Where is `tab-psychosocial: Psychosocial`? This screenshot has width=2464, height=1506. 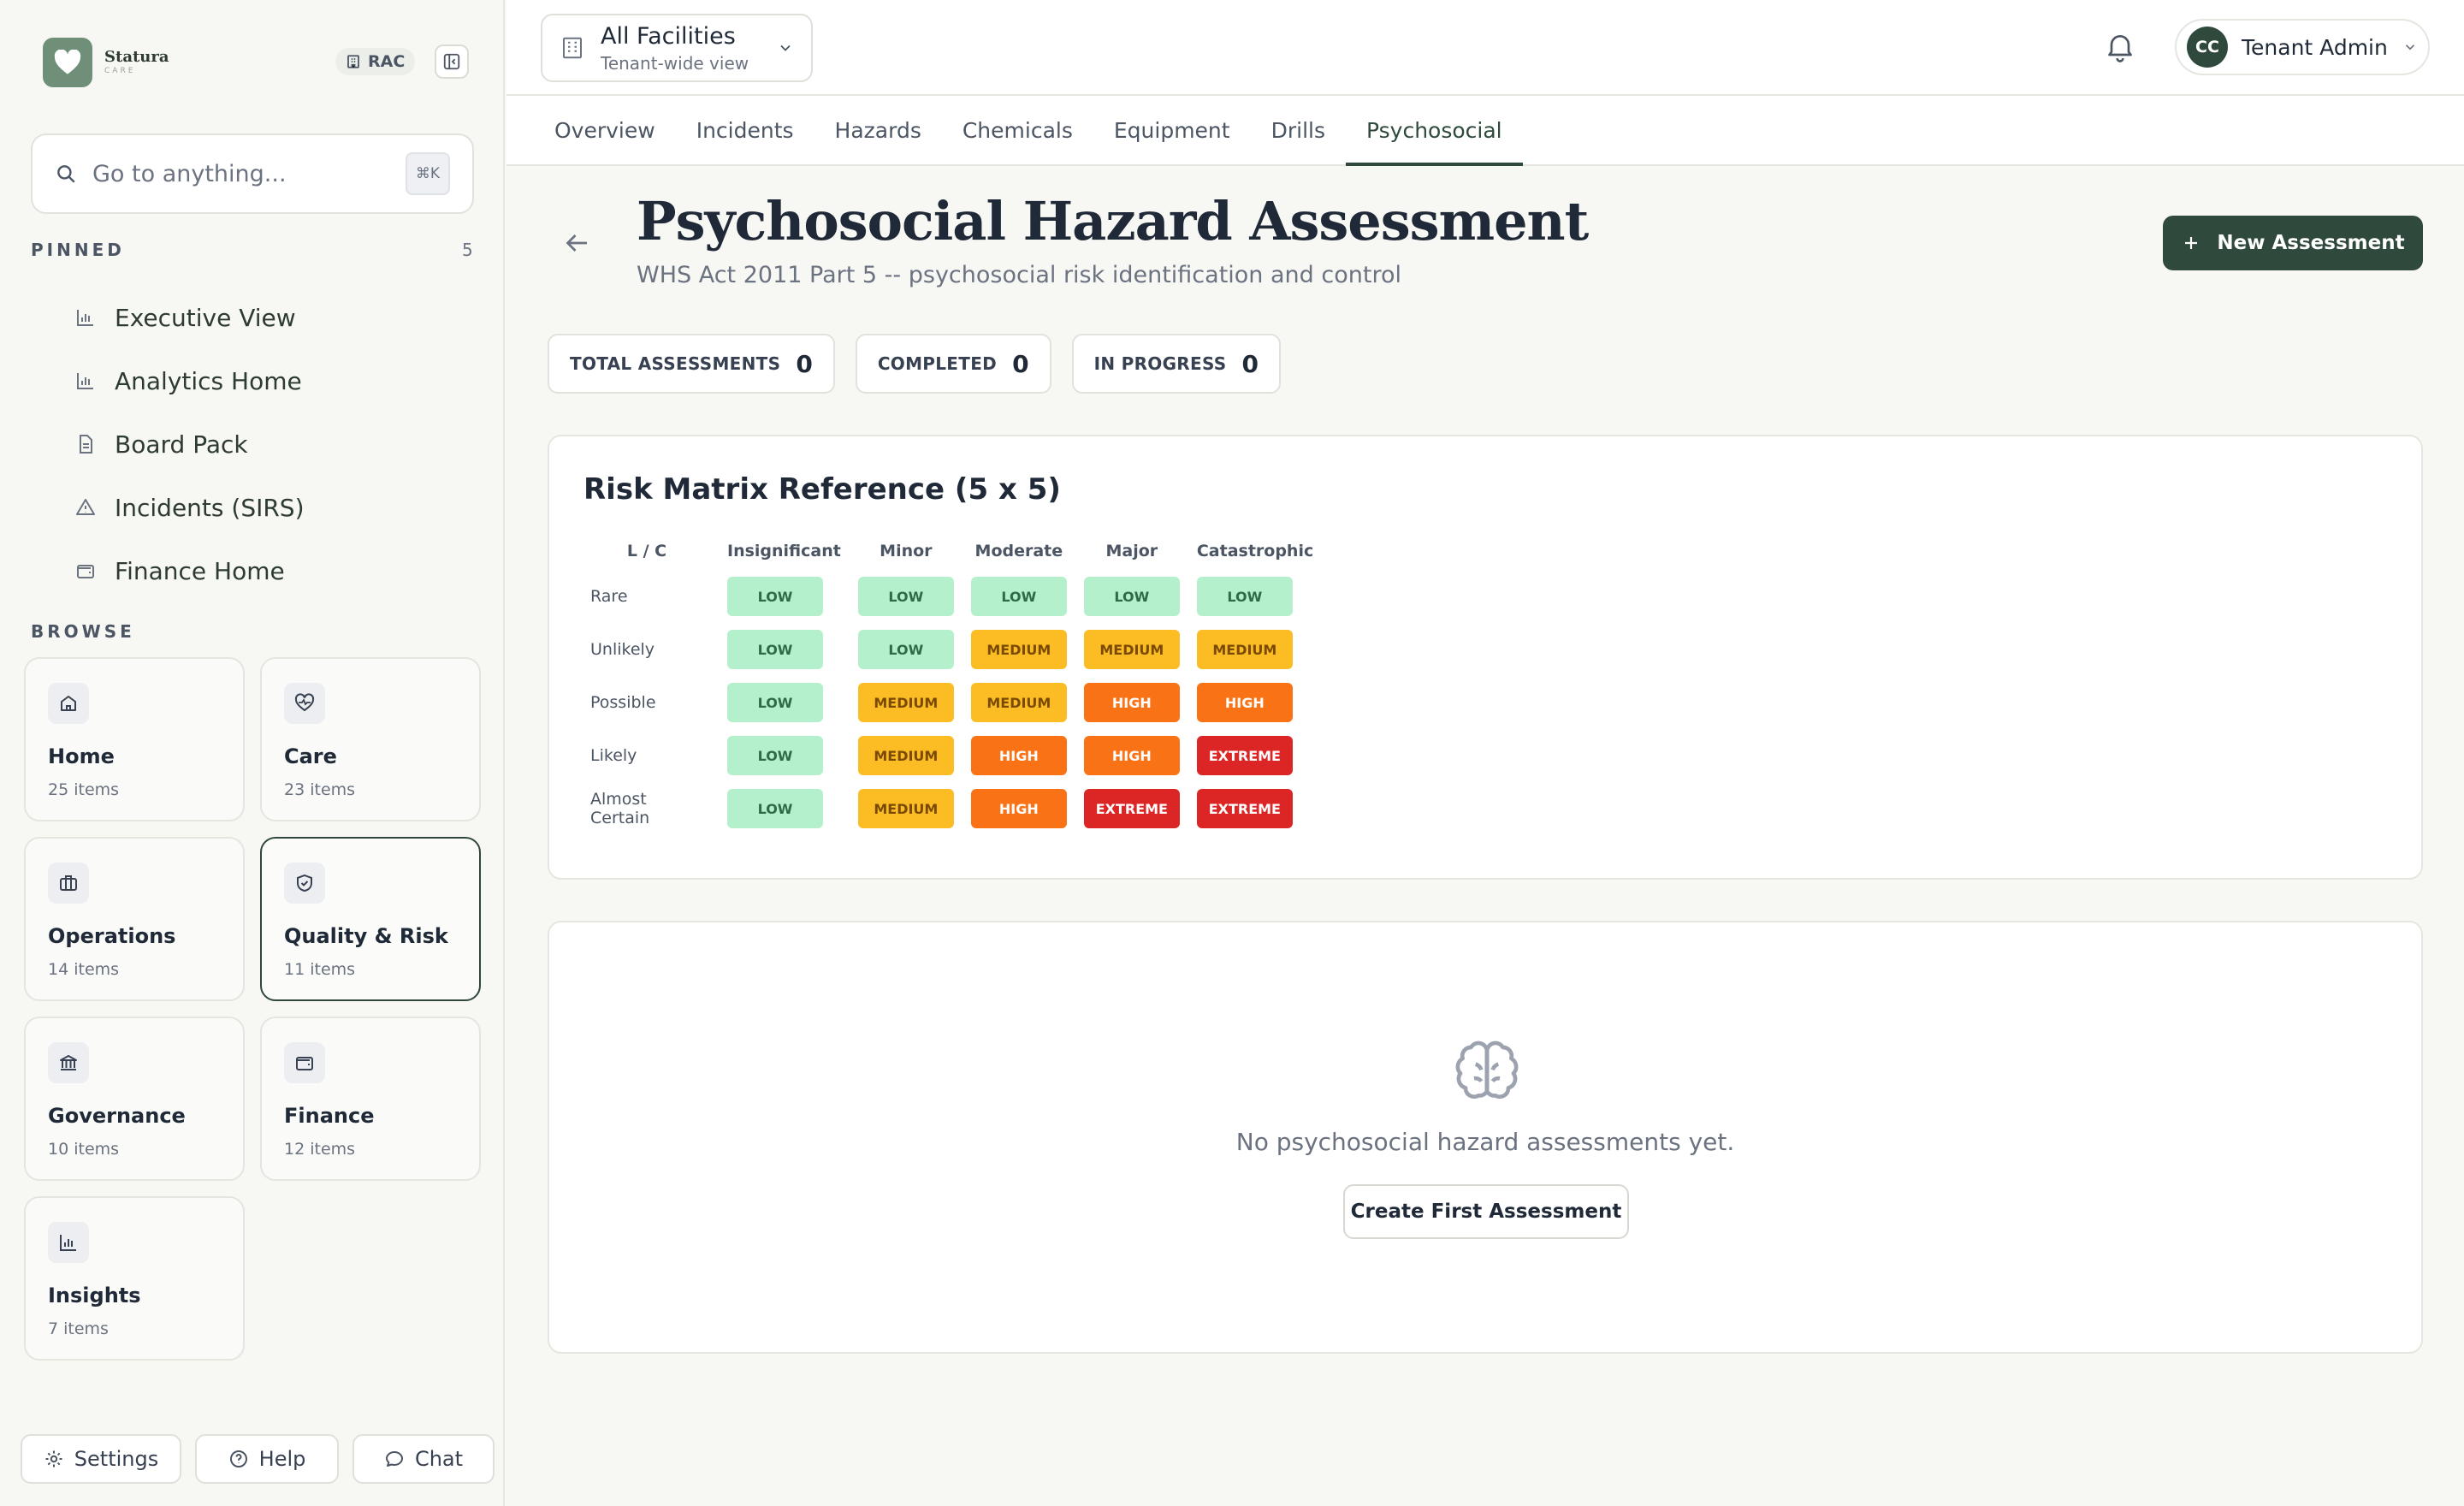 tab-psychosocial: Psychosocial is located at coordinates (1434, 131).